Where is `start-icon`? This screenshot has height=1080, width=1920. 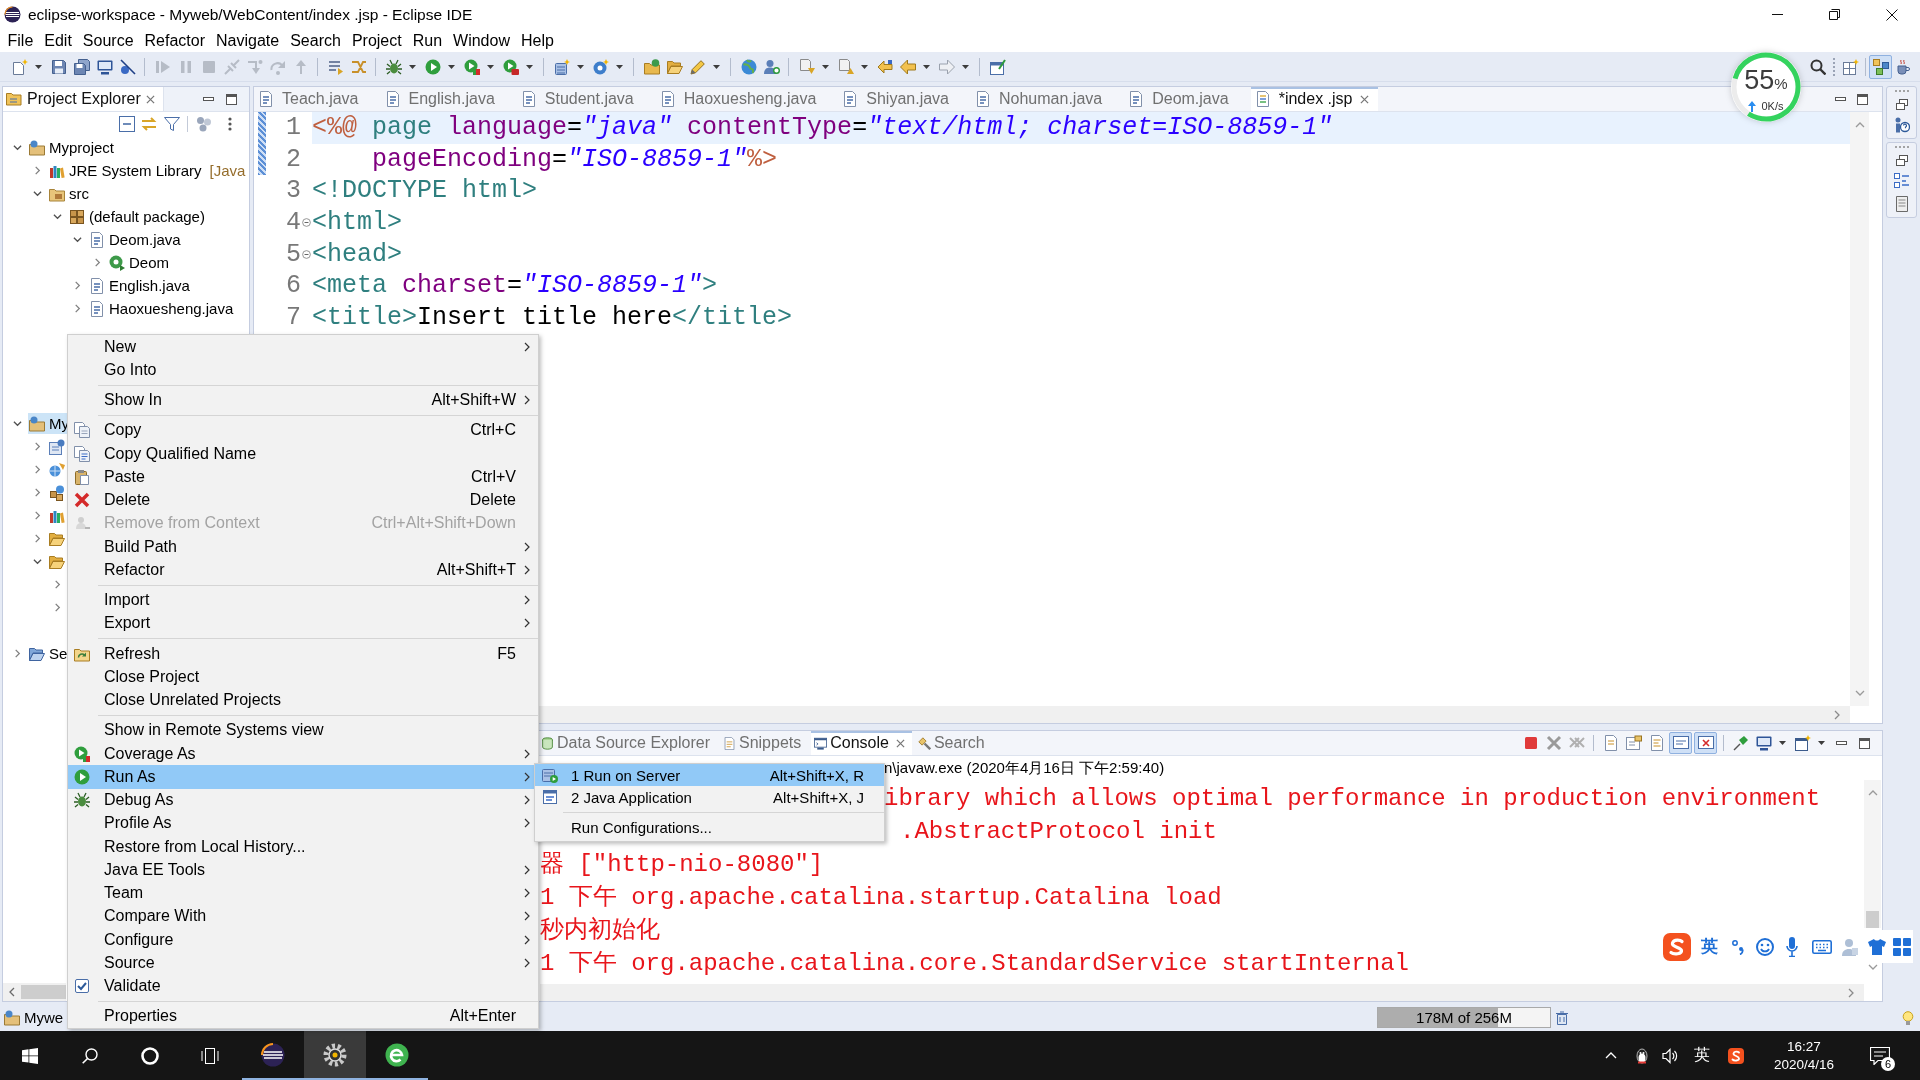 start-icon is located at coordinates (30, 1055).